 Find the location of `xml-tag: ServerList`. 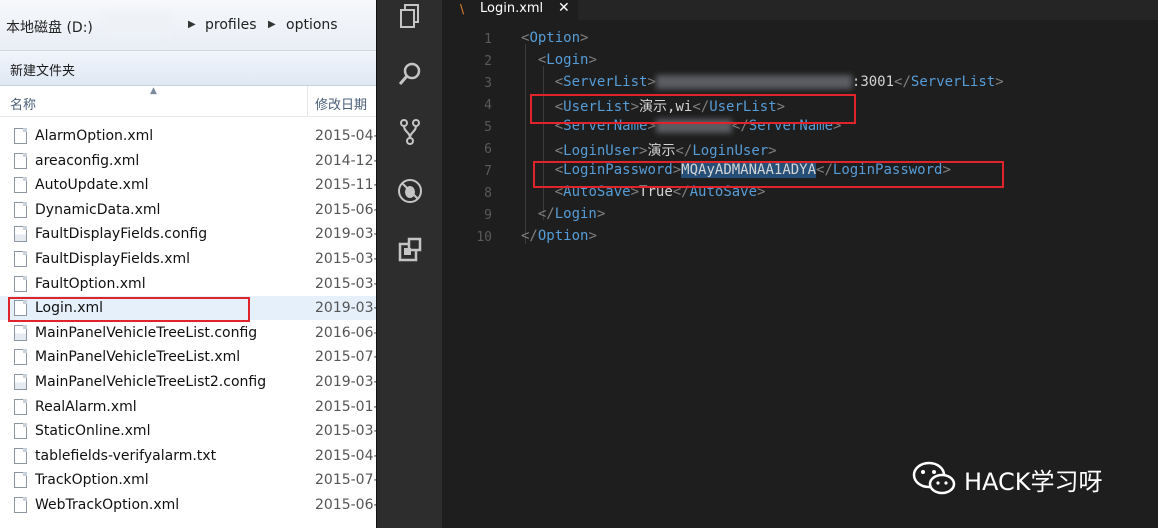

xml-tag: ServerList is located at coordinates (953, 82).